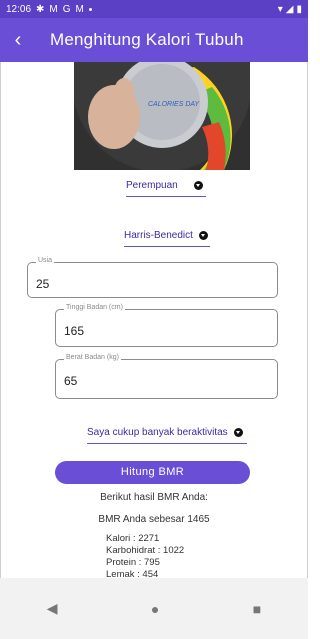  I want to click on karbohidrat-value: Karbohidrat : 1022, so click(145, 550).